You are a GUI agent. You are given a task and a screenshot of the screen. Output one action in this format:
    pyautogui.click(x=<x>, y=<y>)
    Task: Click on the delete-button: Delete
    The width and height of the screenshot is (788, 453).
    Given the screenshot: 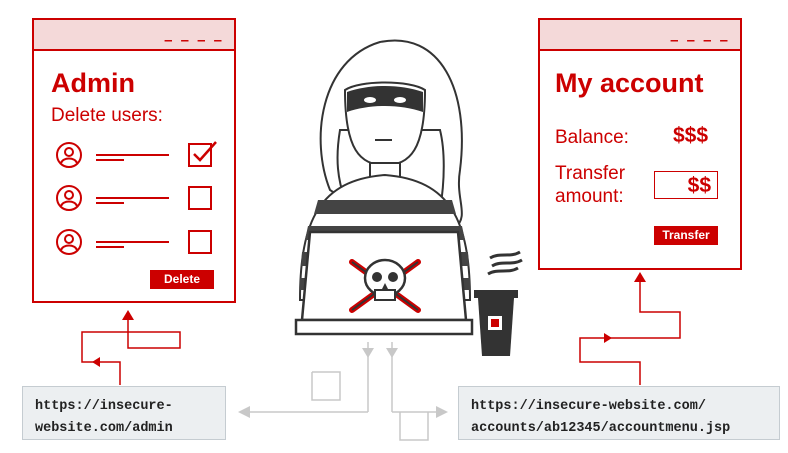 What is the action you would take?
    pyautogui.click(x=182, y=279)
    